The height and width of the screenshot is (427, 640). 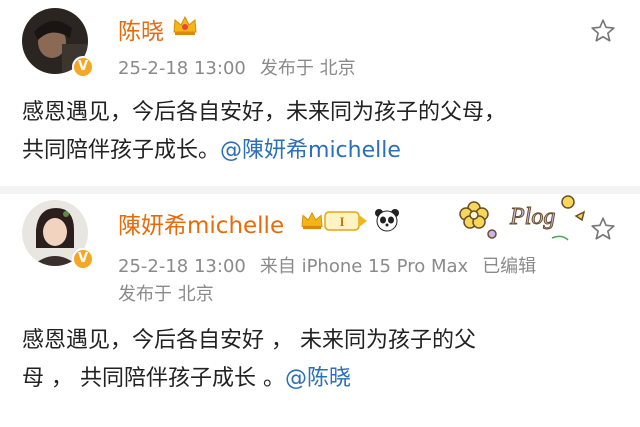 What do you see at coordinates (153, 378) in the screenshot?
I see `post-text-fragment: 母 ， 共同陪伴孩子成长 。` at bounding box center [153, 378].